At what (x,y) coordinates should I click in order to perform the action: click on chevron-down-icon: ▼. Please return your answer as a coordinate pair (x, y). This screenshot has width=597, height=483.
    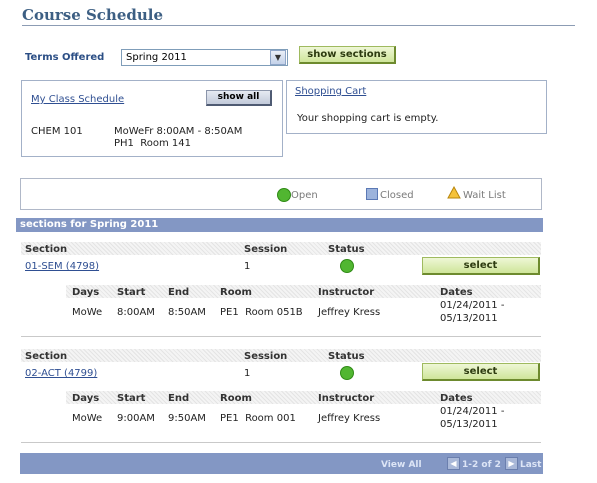
    Looking at the image, I should click on (278, 57).